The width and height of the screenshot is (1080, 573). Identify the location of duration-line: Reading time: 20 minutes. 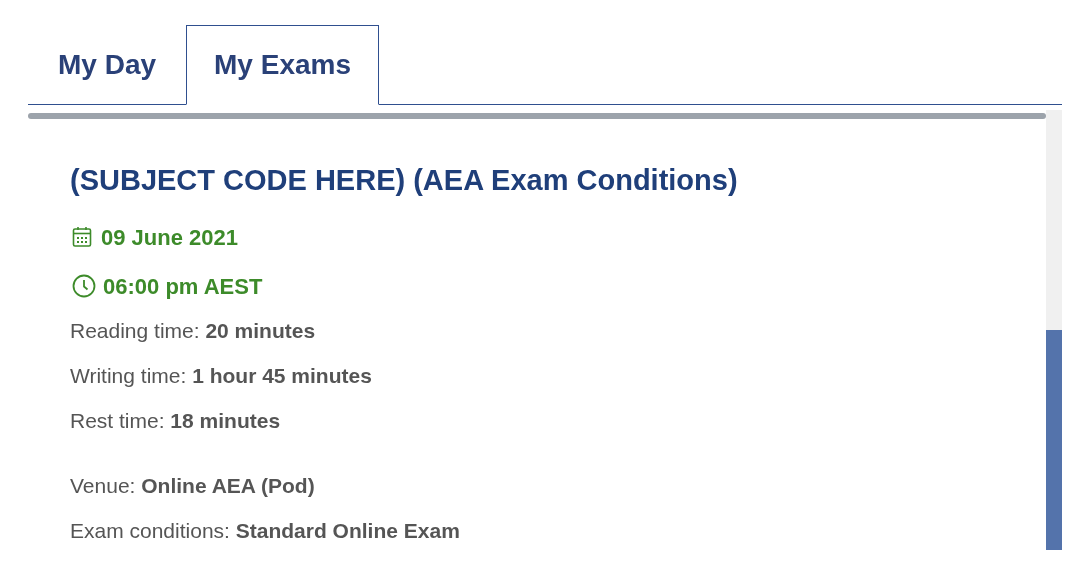
(193, 330).